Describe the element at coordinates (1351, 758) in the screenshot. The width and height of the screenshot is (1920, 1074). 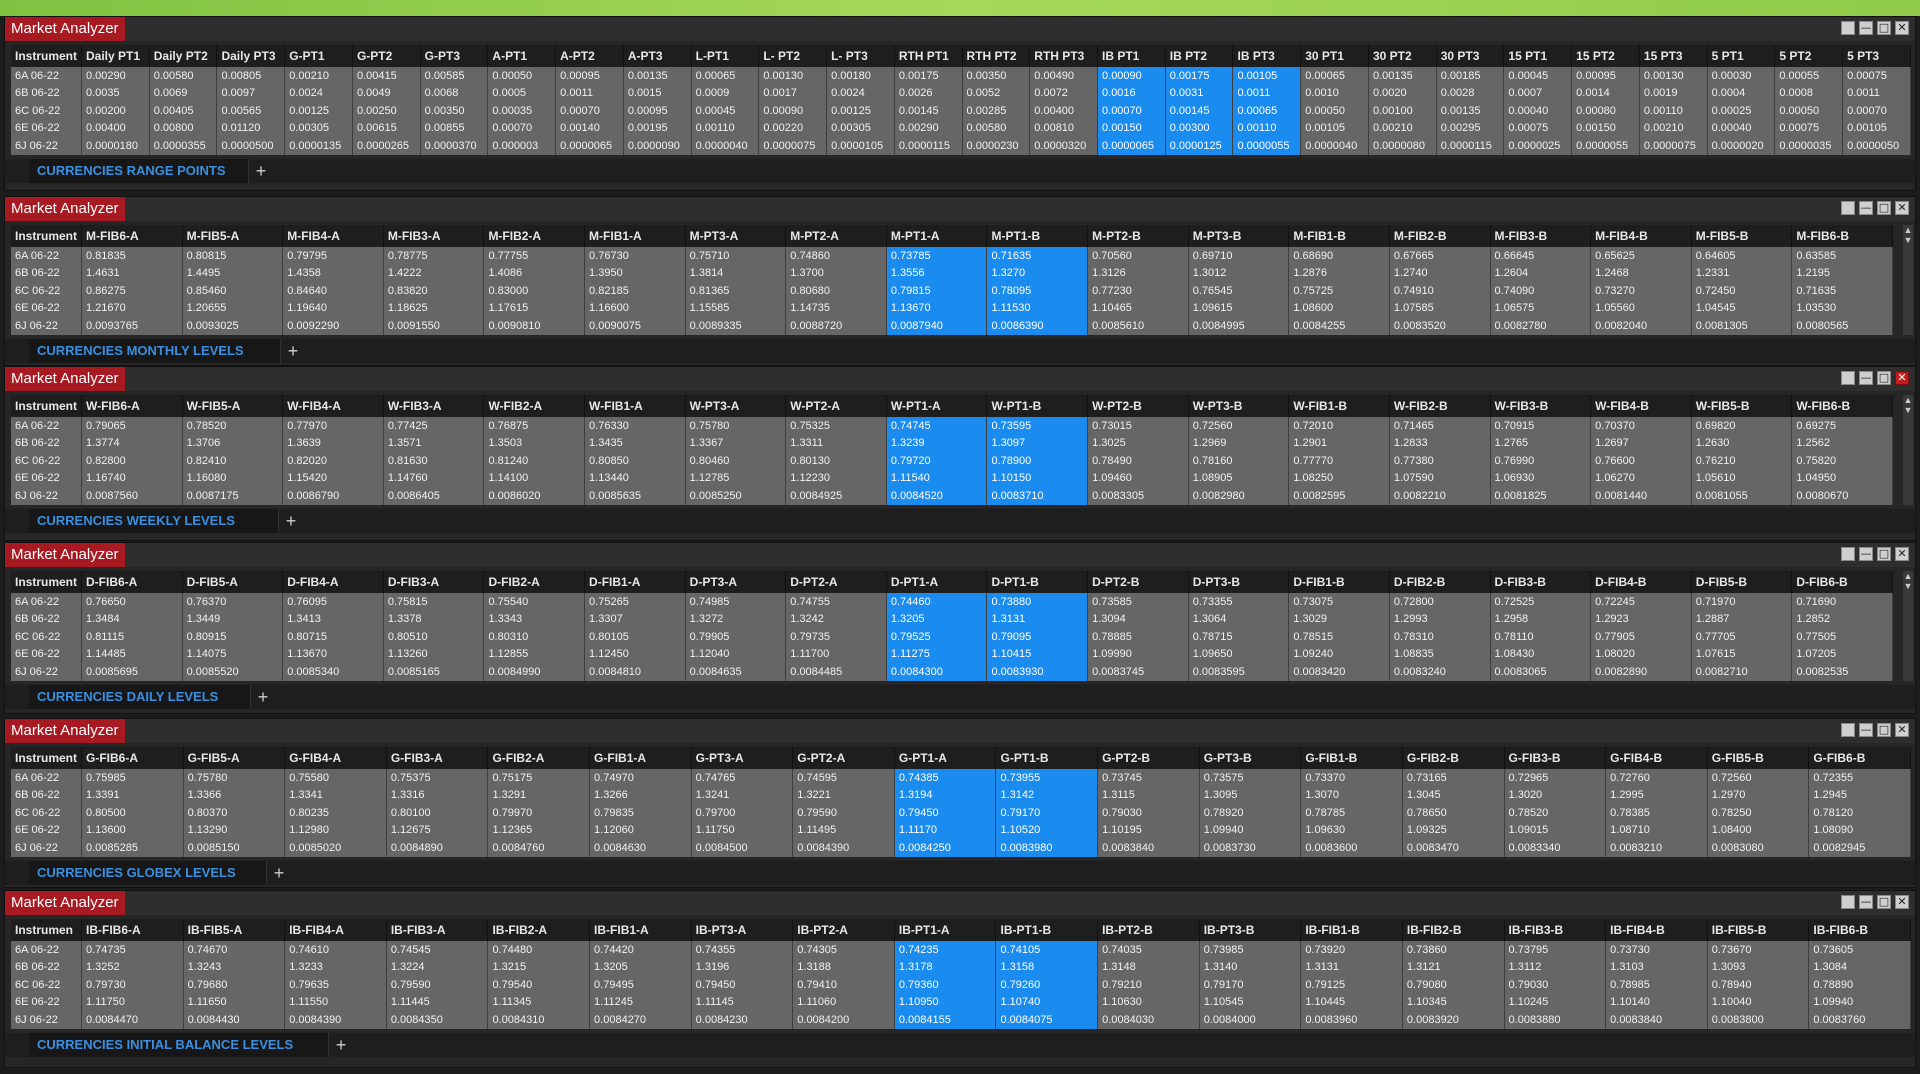
I see `column-header: G-FIB1-B` at that location.